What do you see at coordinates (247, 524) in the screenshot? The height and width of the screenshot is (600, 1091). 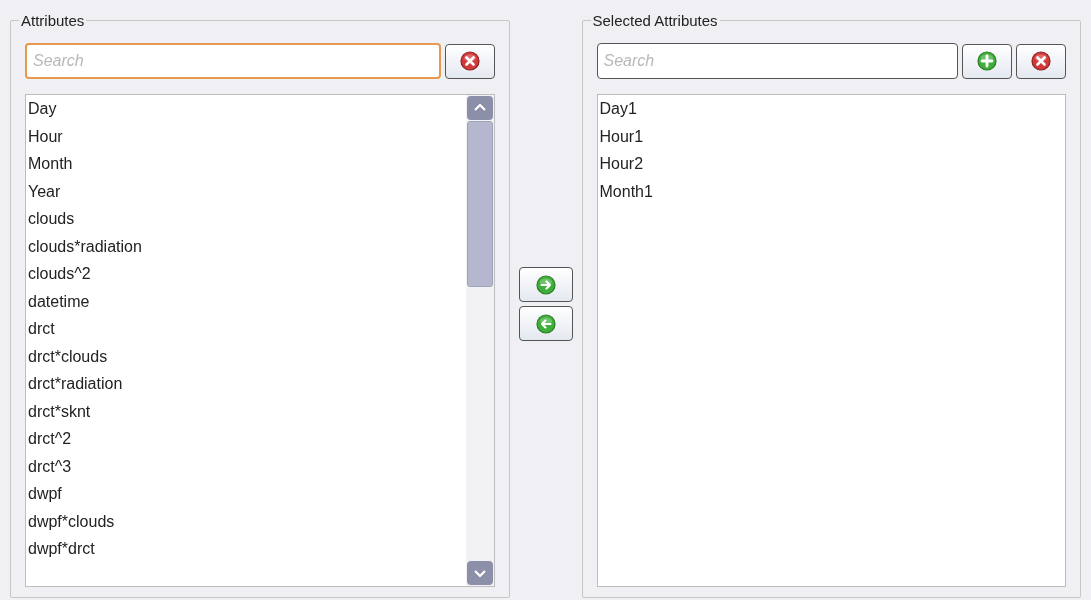 I see `list-item: dwpf*clouds` at bounding box center [247, 524].